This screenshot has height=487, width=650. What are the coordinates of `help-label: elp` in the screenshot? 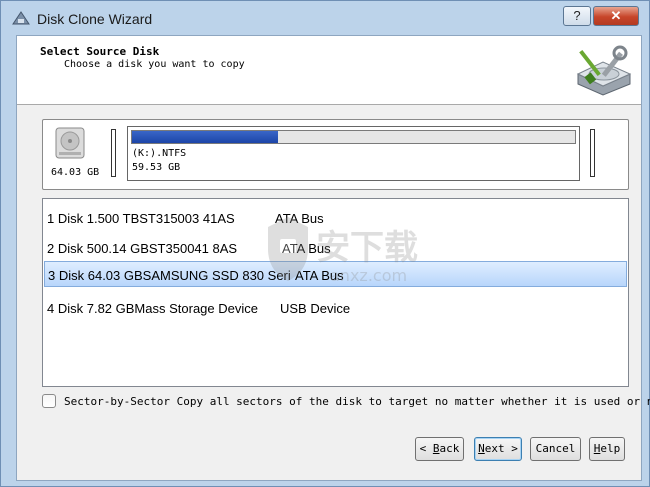 It's located at (610, 448).